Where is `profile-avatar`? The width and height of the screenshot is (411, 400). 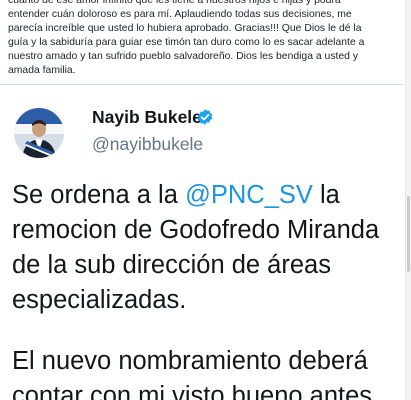 profile-avatar is located at coordinates (39, 133).